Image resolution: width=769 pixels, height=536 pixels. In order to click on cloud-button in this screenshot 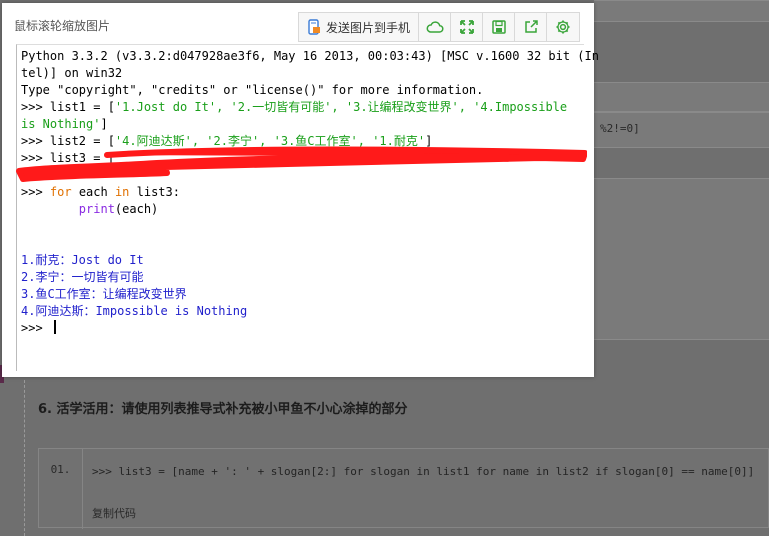, I will do `click(435, 27)`.